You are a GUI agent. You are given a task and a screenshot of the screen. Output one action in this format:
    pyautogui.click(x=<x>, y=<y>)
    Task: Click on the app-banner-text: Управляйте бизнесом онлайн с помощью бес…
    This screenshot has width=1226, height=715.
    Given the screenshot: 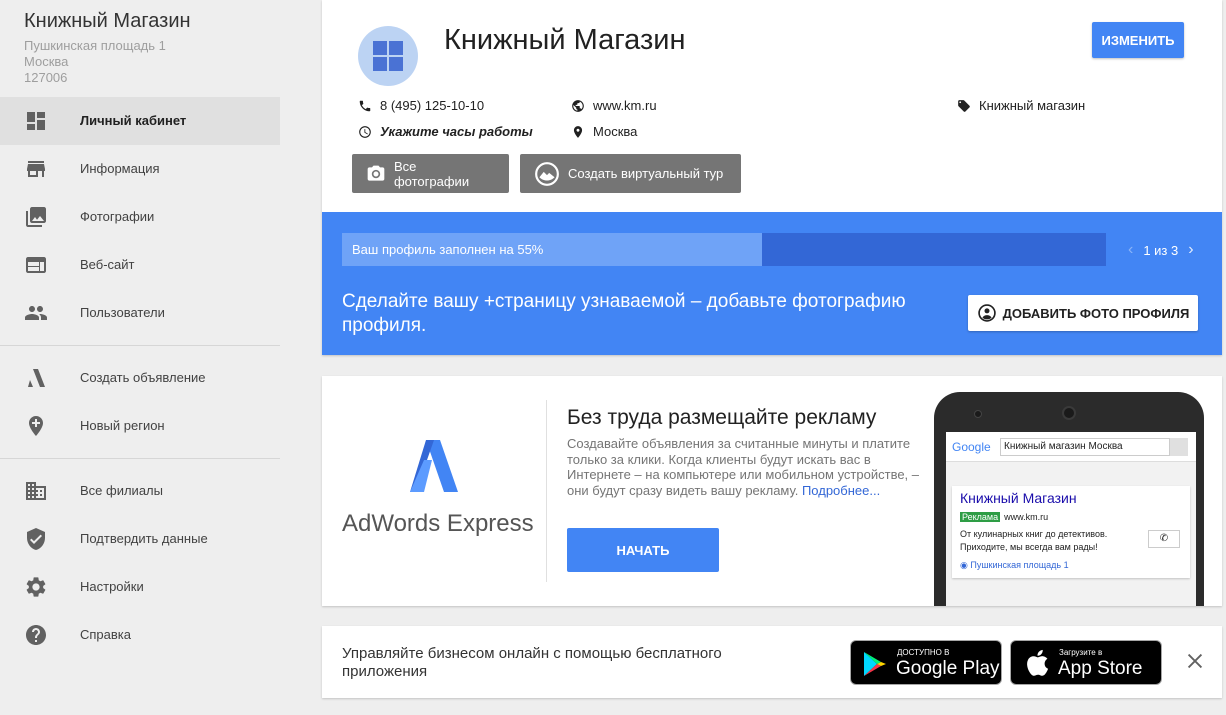 What is the action you would take?
    pyautogui.click(x=532, y=662)
    